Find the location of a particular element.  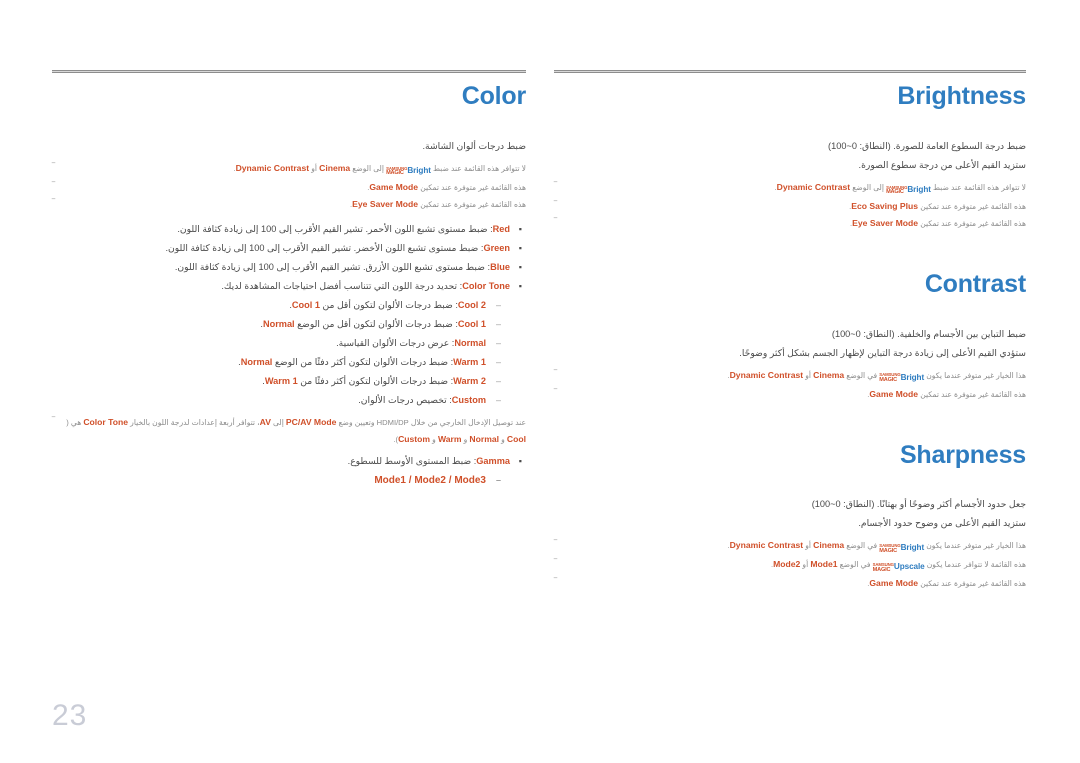

divider-right is located at coordinates (790, 71).